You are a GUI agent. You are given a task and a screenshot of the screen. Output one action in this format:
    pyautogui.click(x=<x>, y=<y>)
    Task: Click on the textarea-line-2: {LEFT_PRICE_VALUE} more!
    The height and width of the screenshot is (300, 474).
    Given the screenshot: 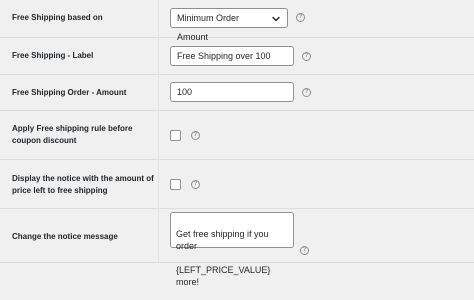 What is the action you would take?
    pyautogui.click(x=223, y=276)
    